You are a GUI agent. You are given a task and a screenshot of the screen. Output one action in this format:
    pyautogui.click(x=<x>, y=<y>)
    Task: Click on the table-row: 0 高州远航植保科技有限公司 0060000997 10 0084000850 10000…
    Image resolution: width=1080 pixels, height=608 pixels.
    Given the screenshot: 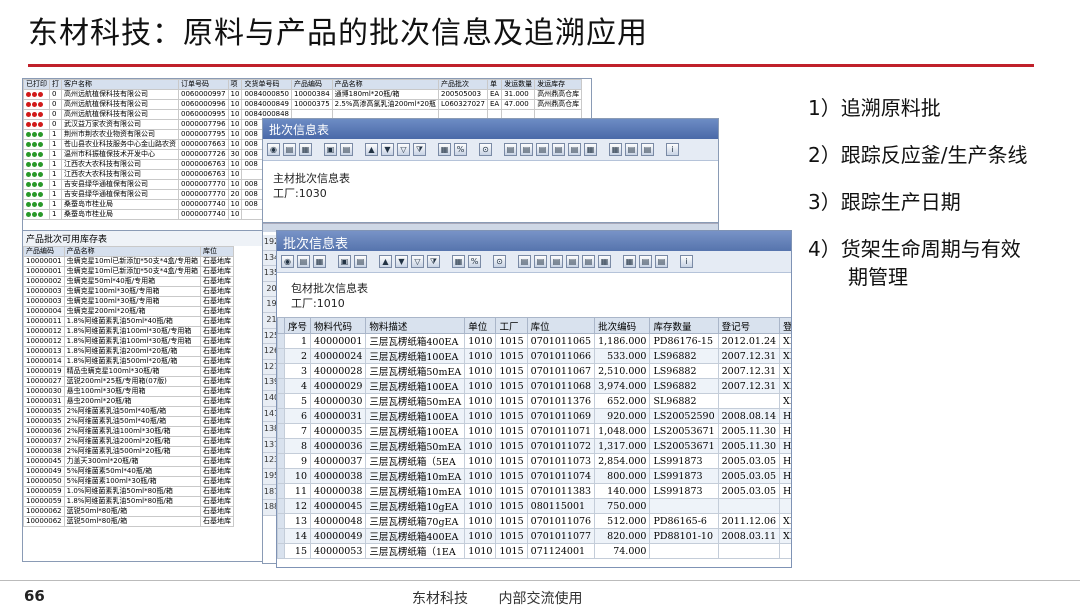 What is the action you would take?
    pyautogui.click(x=303, y=94)
    